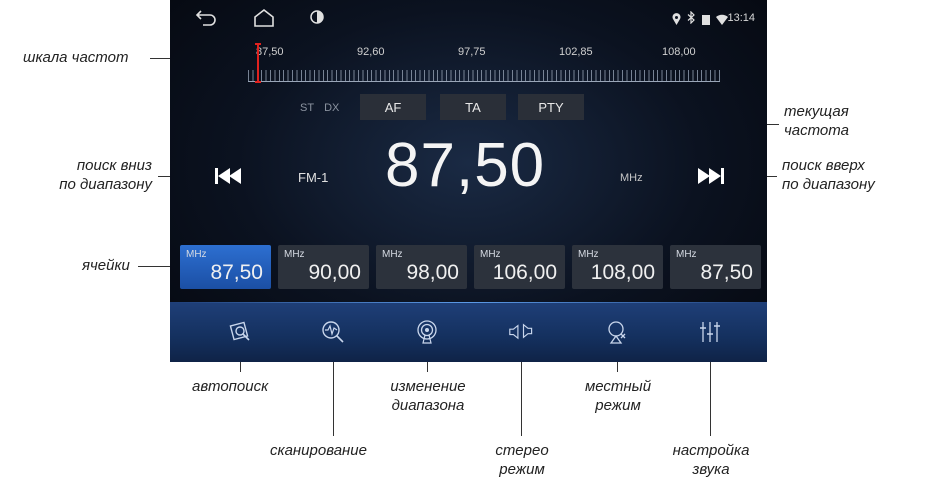 The width and height of the screenshot is (939, 483). Describe the element at coordinates (468, 332) in the screenshot. I see `bottom-toolbar` at that location.